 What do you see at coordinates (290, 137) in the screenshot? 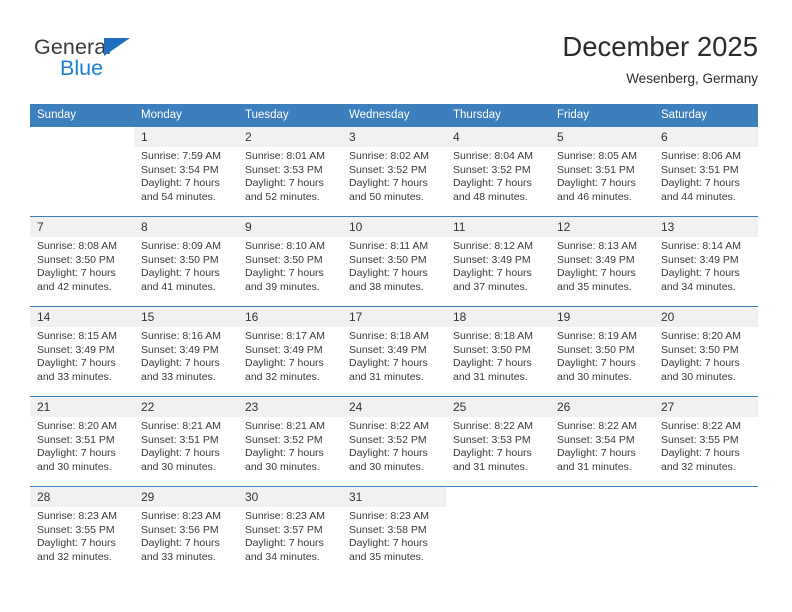
I see `day-number: 2` at bounding box center [290, 137].